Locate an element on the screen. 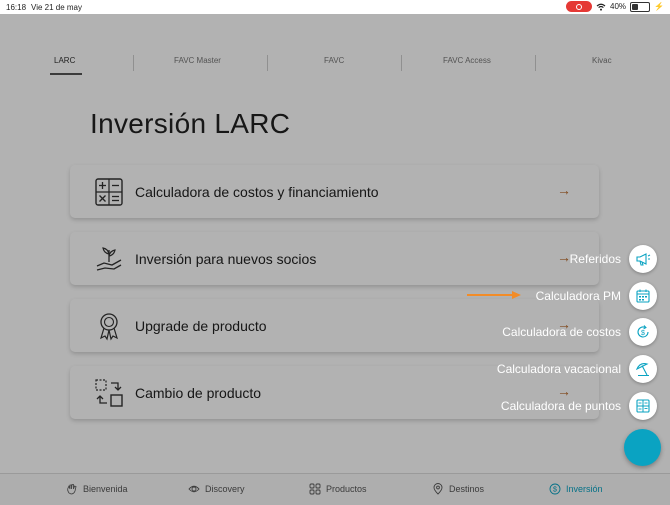  charging-icon: ⚡ is located at coordinates (659, 6).